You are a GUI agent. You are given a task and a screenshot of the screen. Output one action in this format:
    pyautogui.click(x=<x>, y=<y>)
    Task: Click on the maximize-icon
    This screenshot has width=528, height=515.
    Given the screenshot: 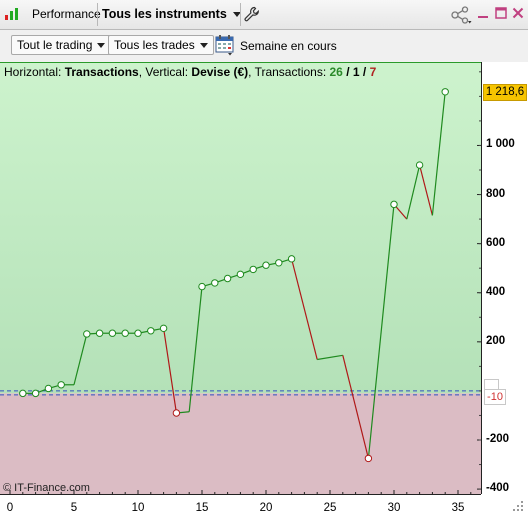 What is the action you would take?
    pyautogui.click(x=501, y=13)
    